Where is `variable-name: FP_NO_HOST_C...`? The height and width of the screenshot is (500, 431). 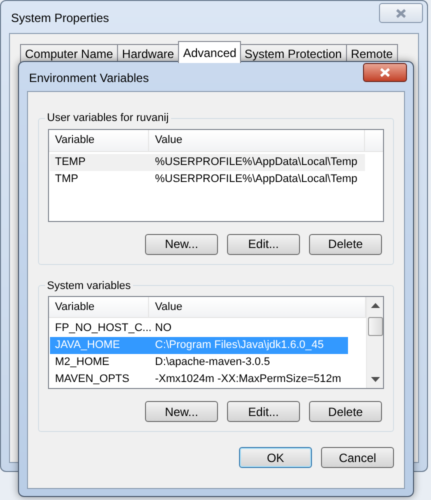
variable-name: FP_NO_HOST_C... is located at coordinates (102, 328).